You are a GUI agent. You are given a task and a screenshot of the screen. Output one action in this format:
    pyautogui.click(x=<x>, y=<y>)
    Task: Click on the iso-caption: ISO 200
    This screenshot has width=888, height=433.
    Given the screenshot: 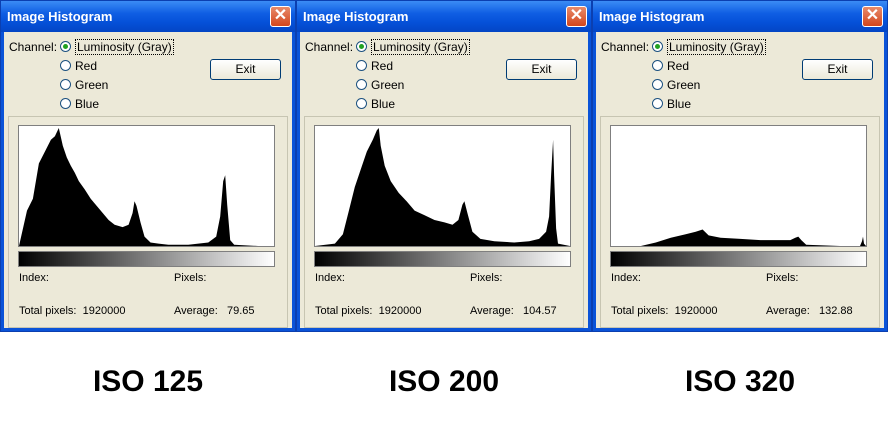 What is the action you would take?
    pyautogui.click(x=444, y=381)
    